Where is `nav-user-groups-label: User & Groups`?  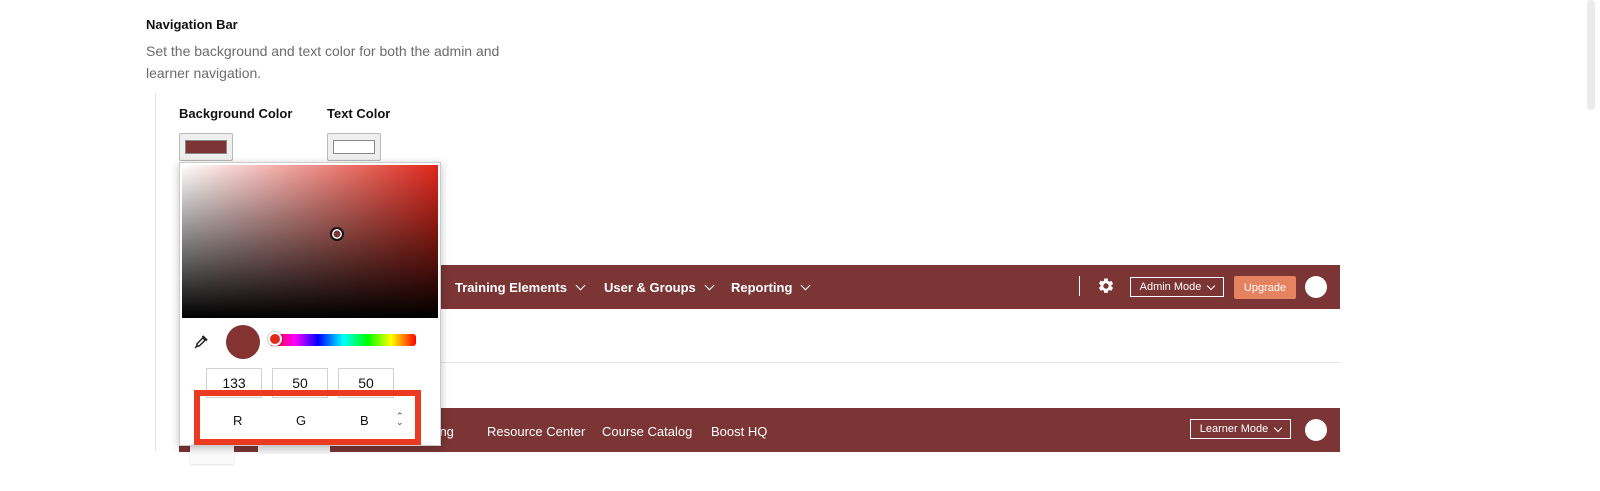
nav-user-groups-label: User & Groups is located at coordinates (650, 287).